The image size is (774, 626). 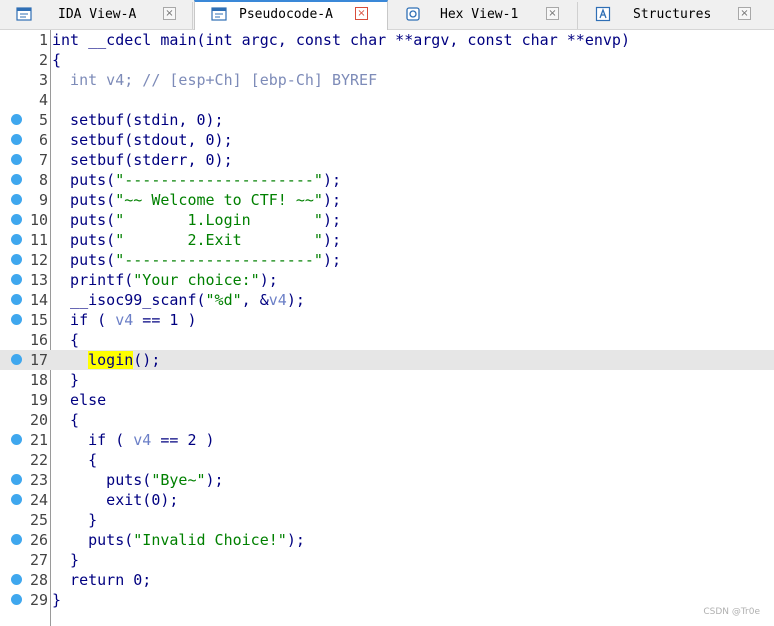 What do you see at coordinates (84, 320) in the screenshot?
I see `code-token: if (` at bounding box center [84, 320].